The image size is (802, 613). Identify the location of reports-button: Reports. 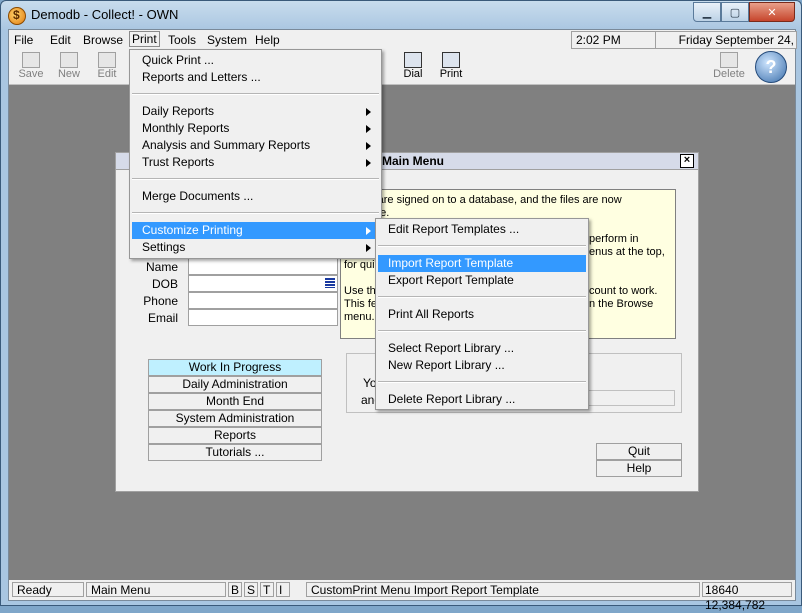
(235, 435).